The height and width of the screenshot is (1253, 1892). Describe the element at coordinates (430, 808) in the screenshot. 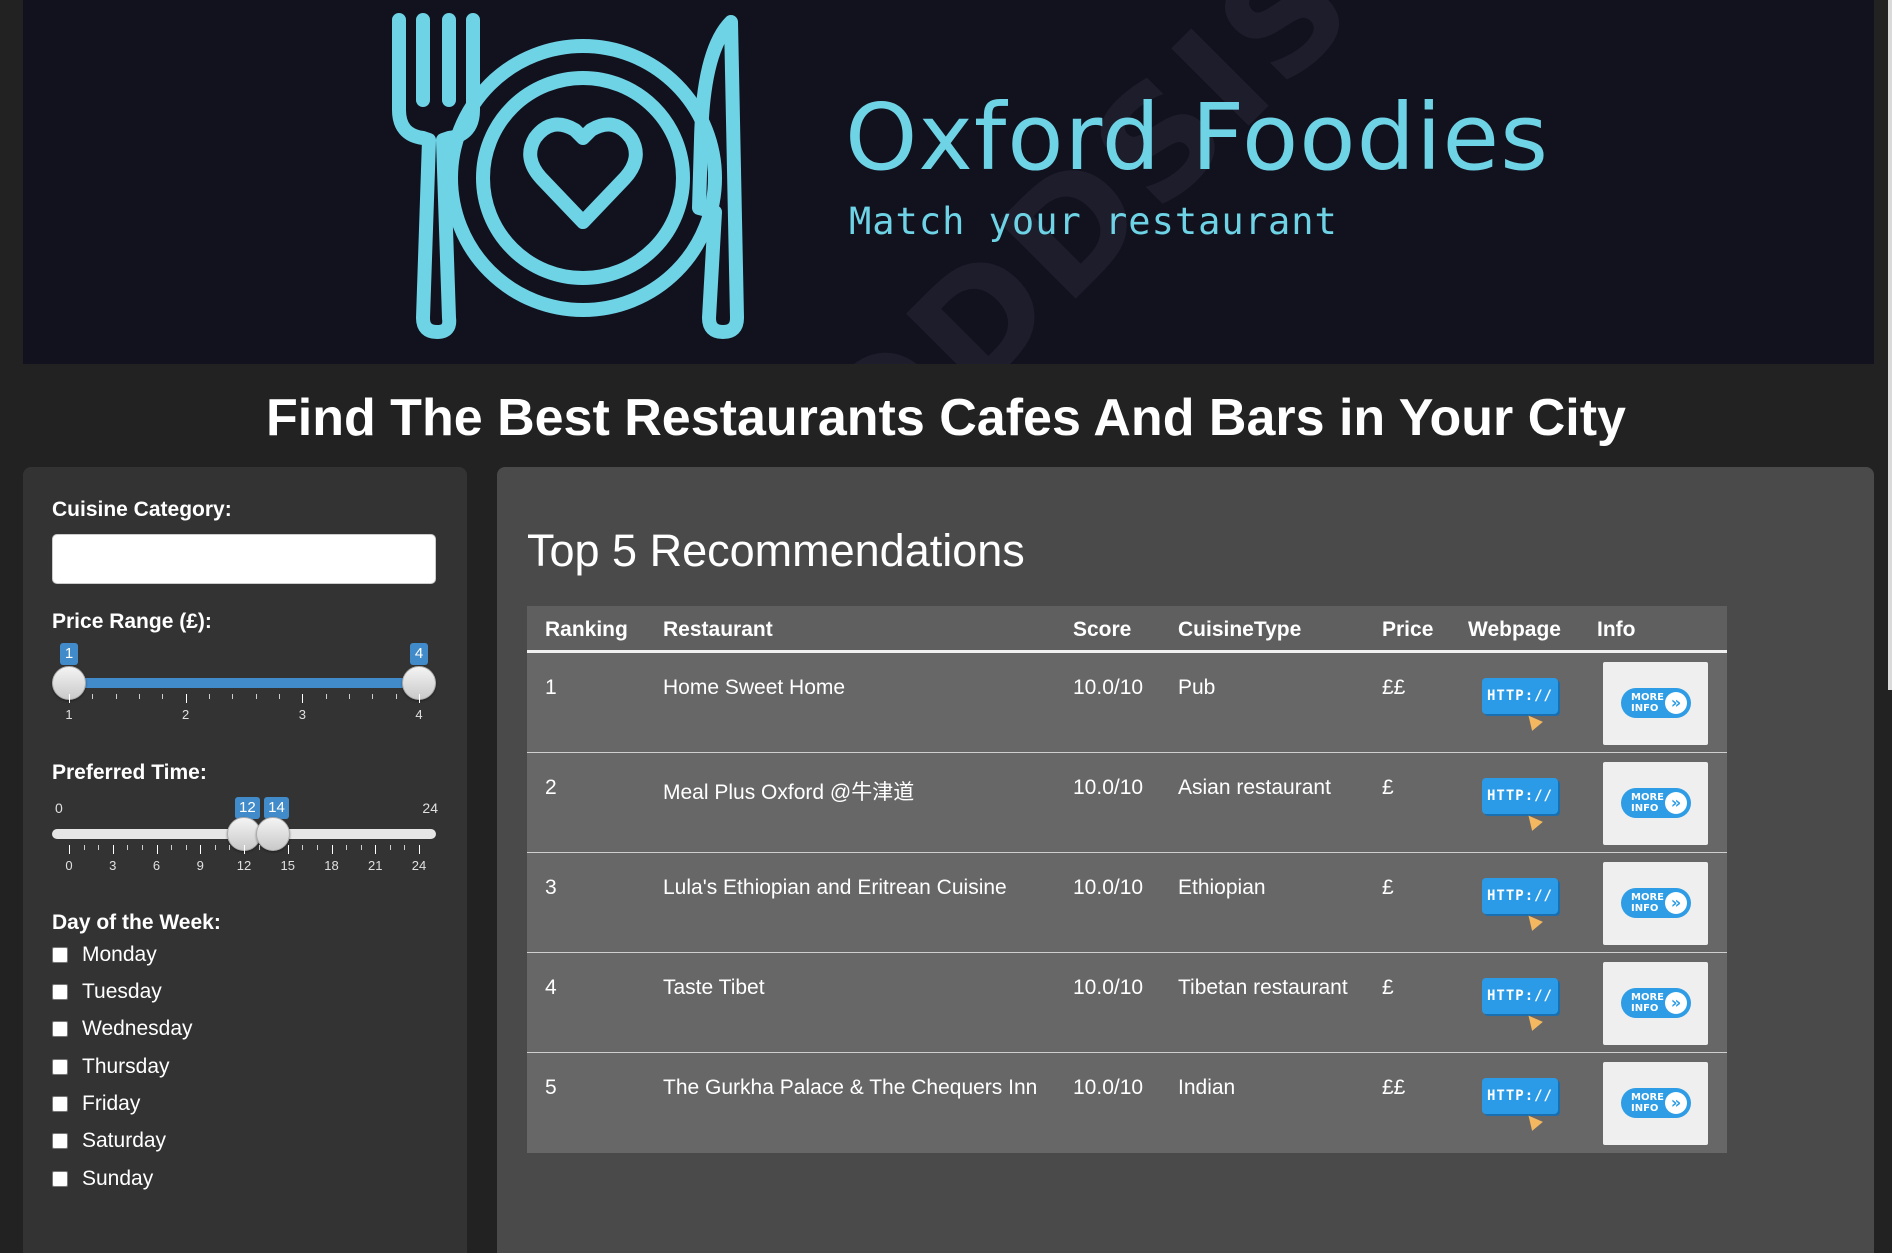

I see `time-max-label: 24` at that location.